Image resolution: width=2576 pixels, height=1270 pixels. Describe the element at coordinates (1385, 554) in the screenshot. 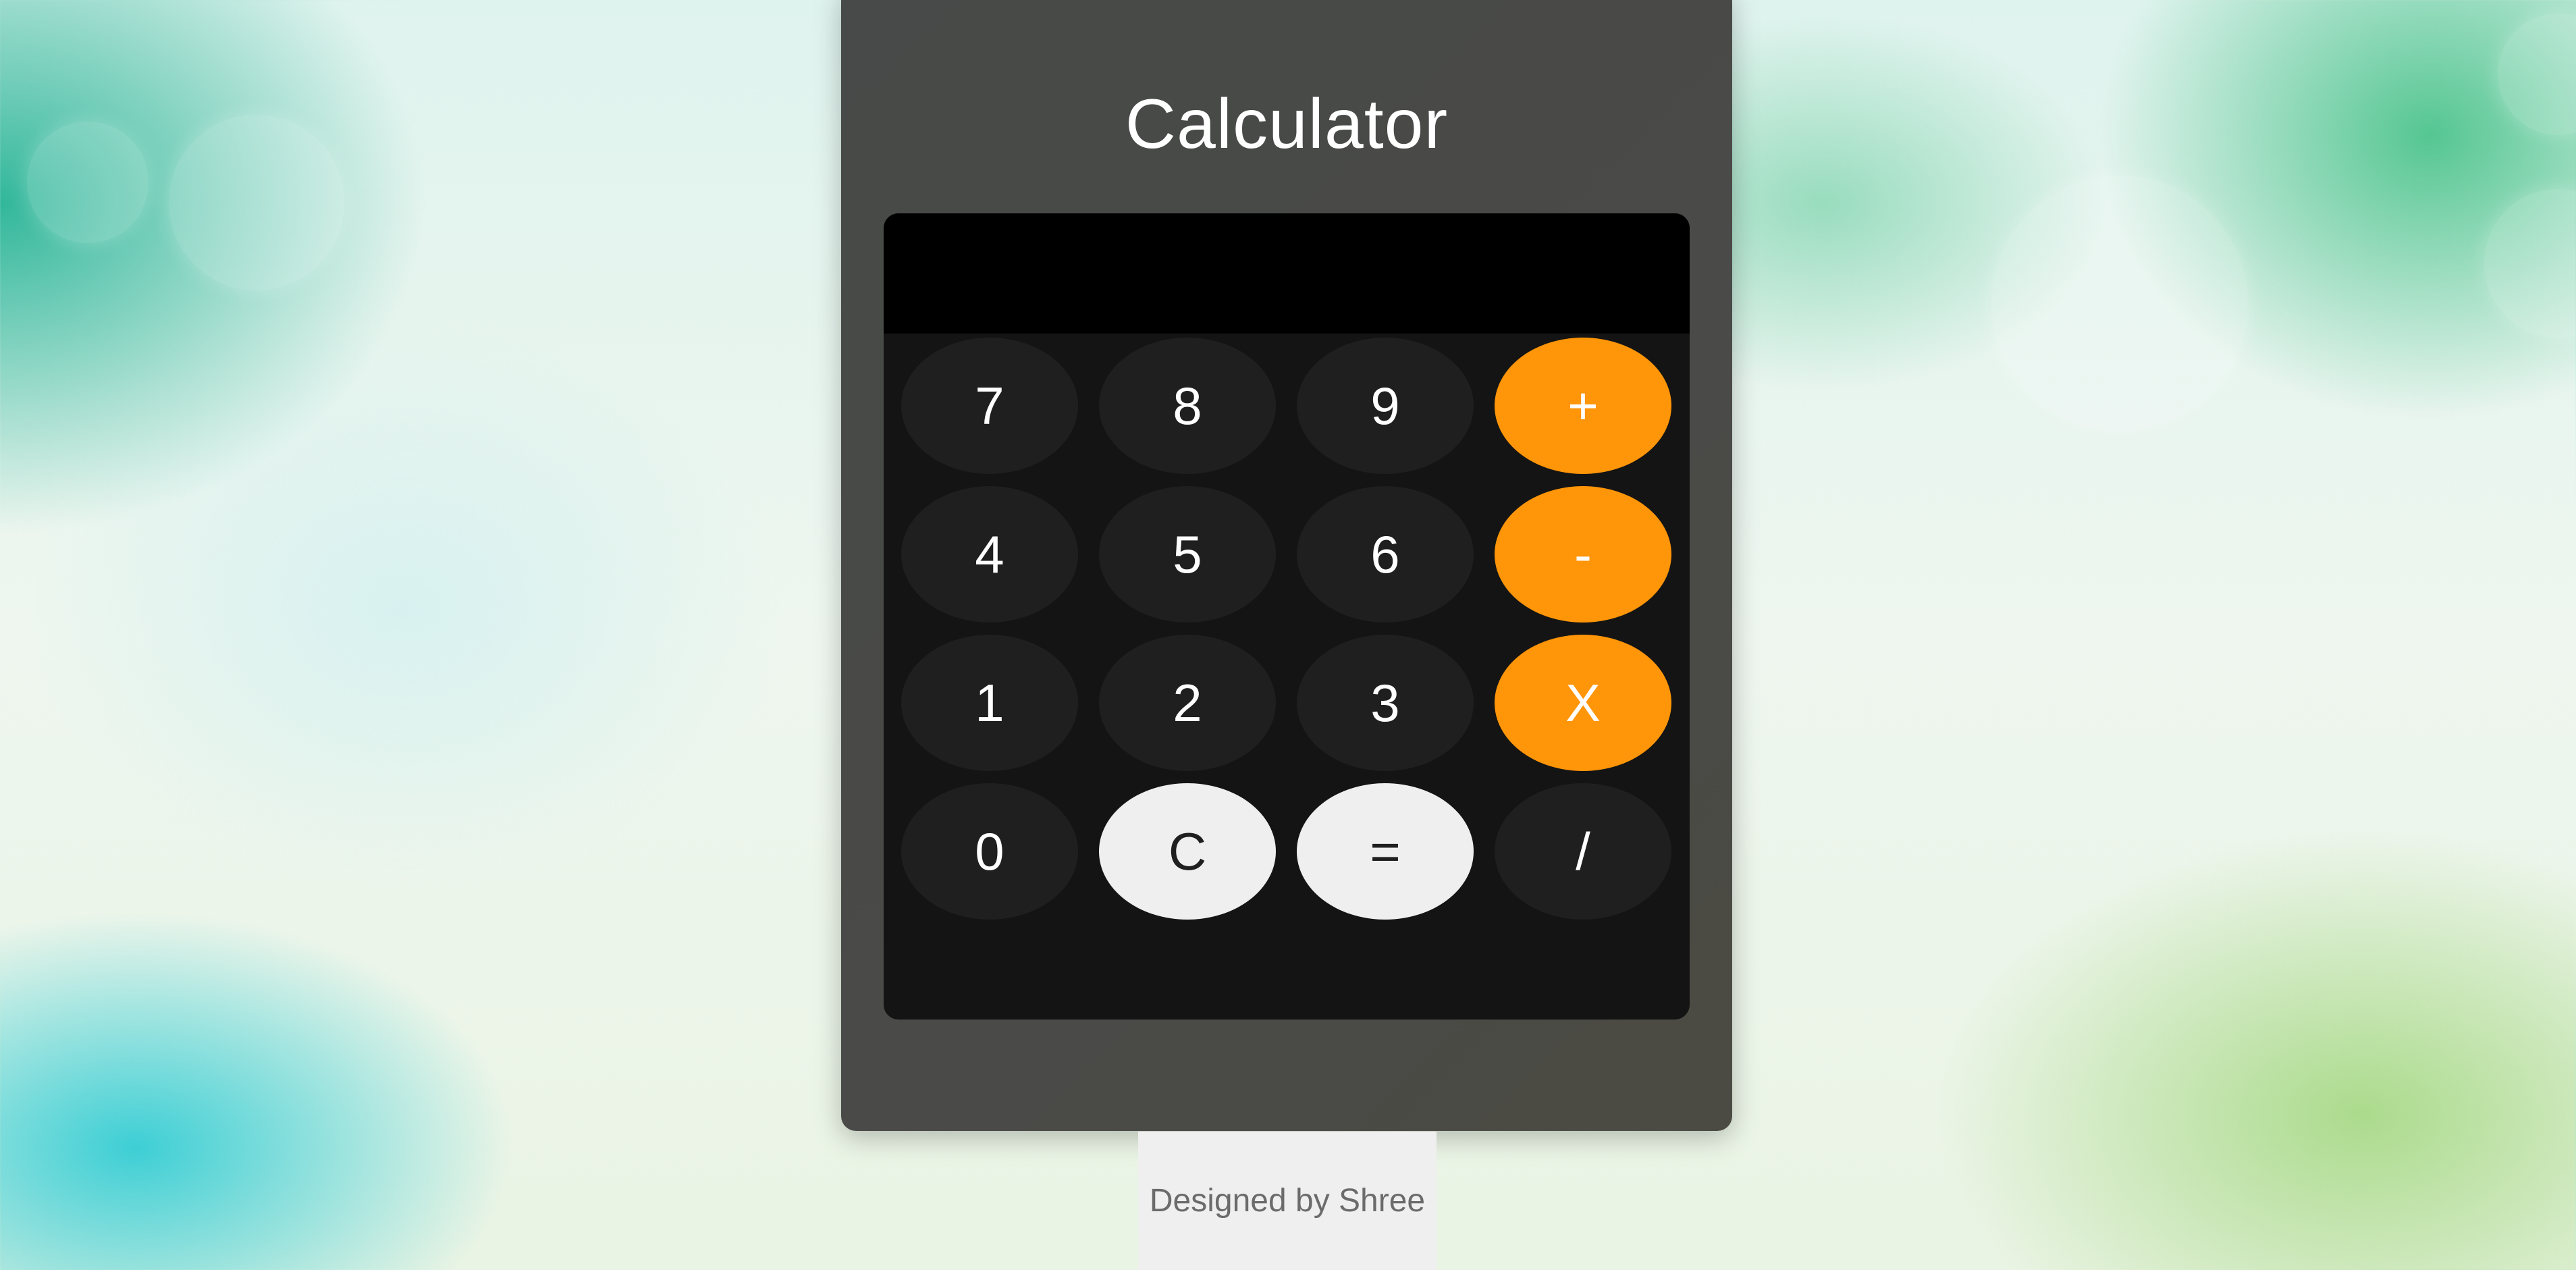

I see `key-6: 6` at that location.